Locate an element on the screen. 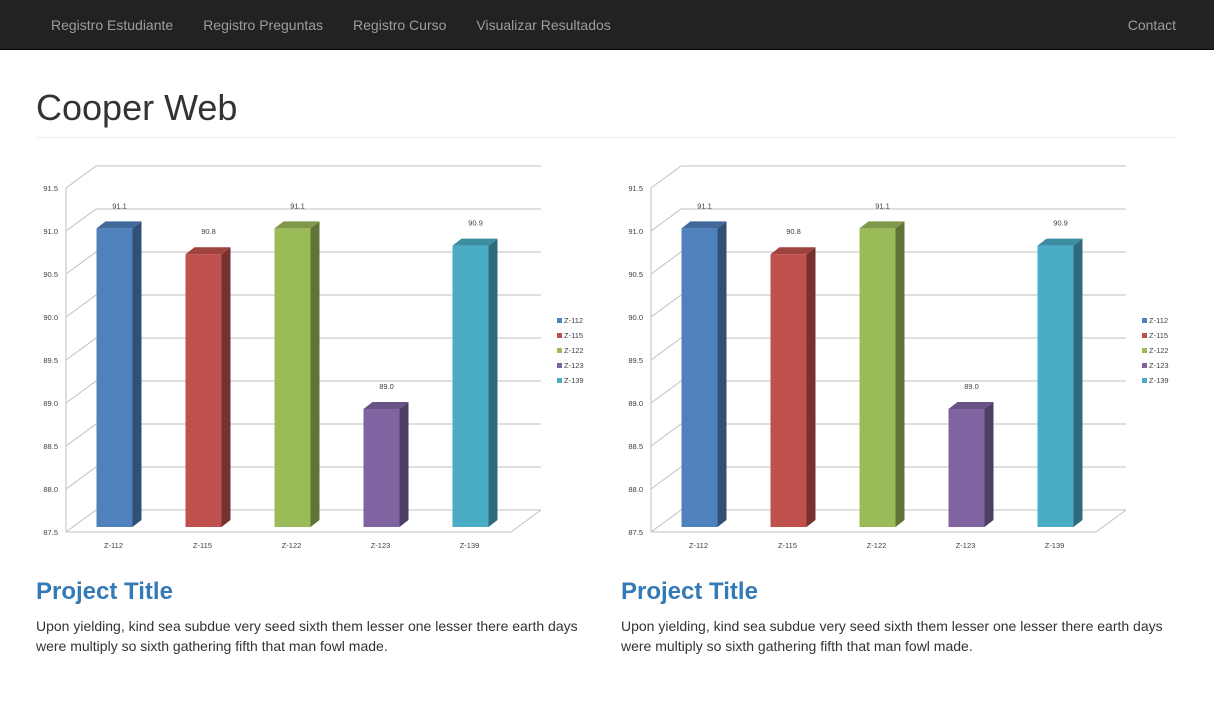  nav-item-registro-curso: Registro Curso is located at coordinates (399, 25).